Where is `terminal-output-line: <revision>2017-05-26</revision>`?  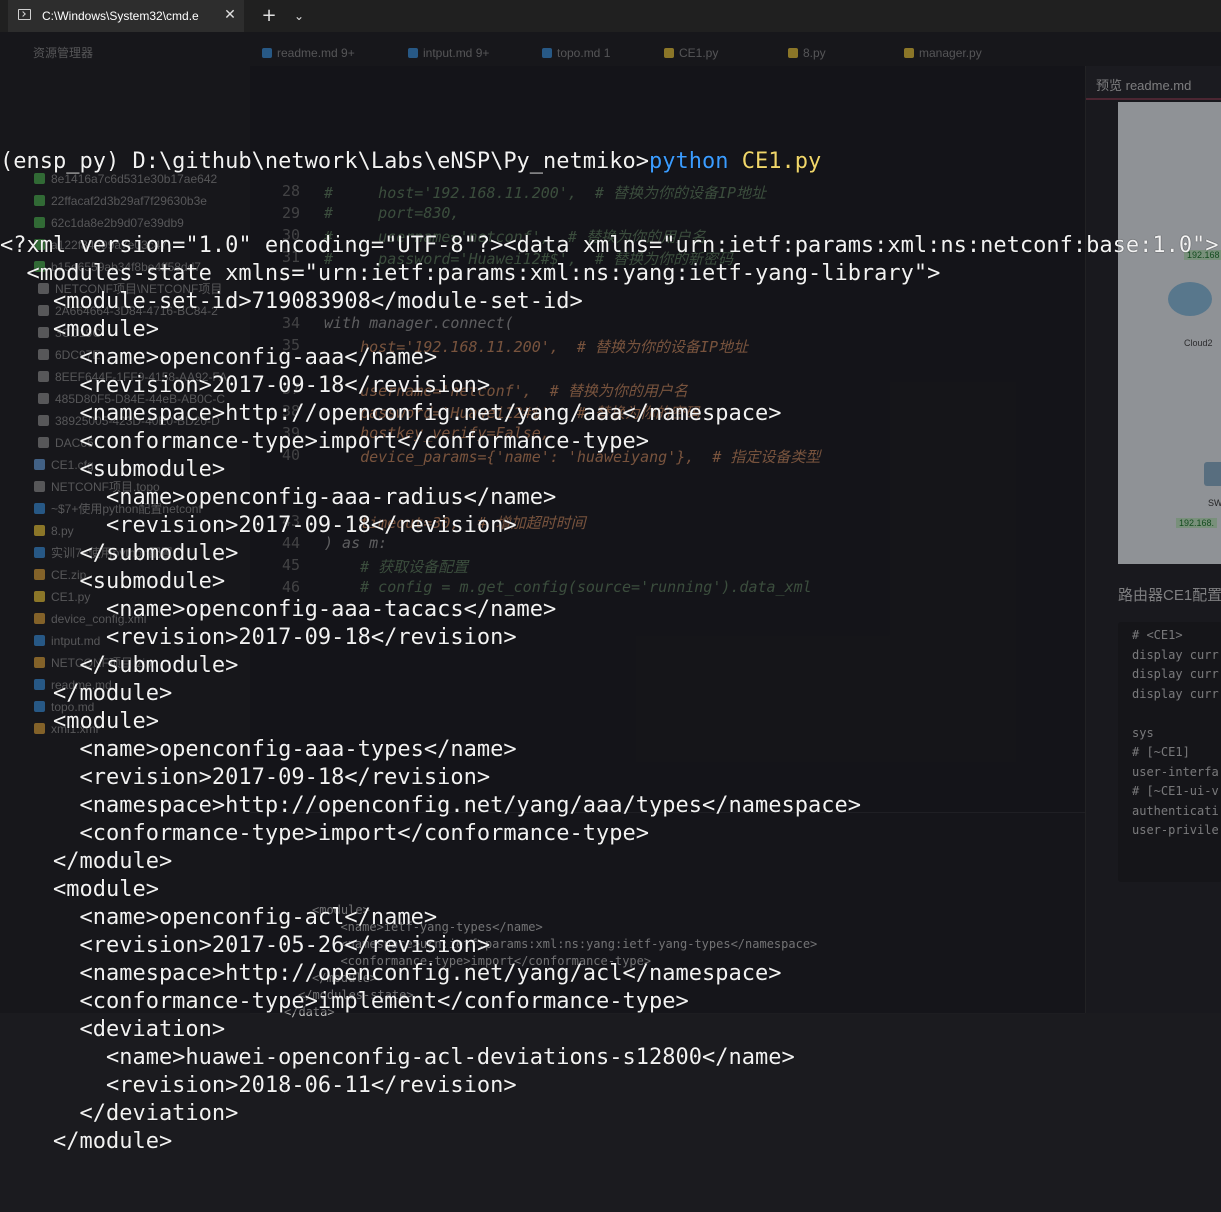
terminal-output-line: <revision>2017-05-26</revision> is located at coordinates (245, 945).